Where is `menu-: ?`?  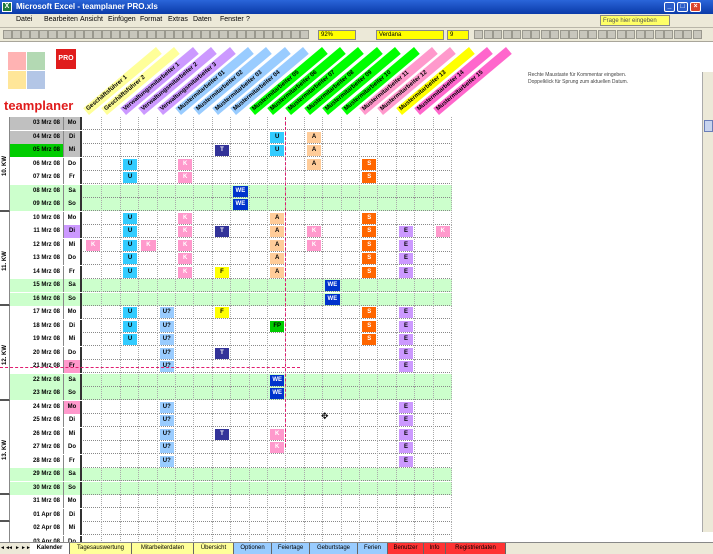
menu-: ? is located at coordinates (248, 19).